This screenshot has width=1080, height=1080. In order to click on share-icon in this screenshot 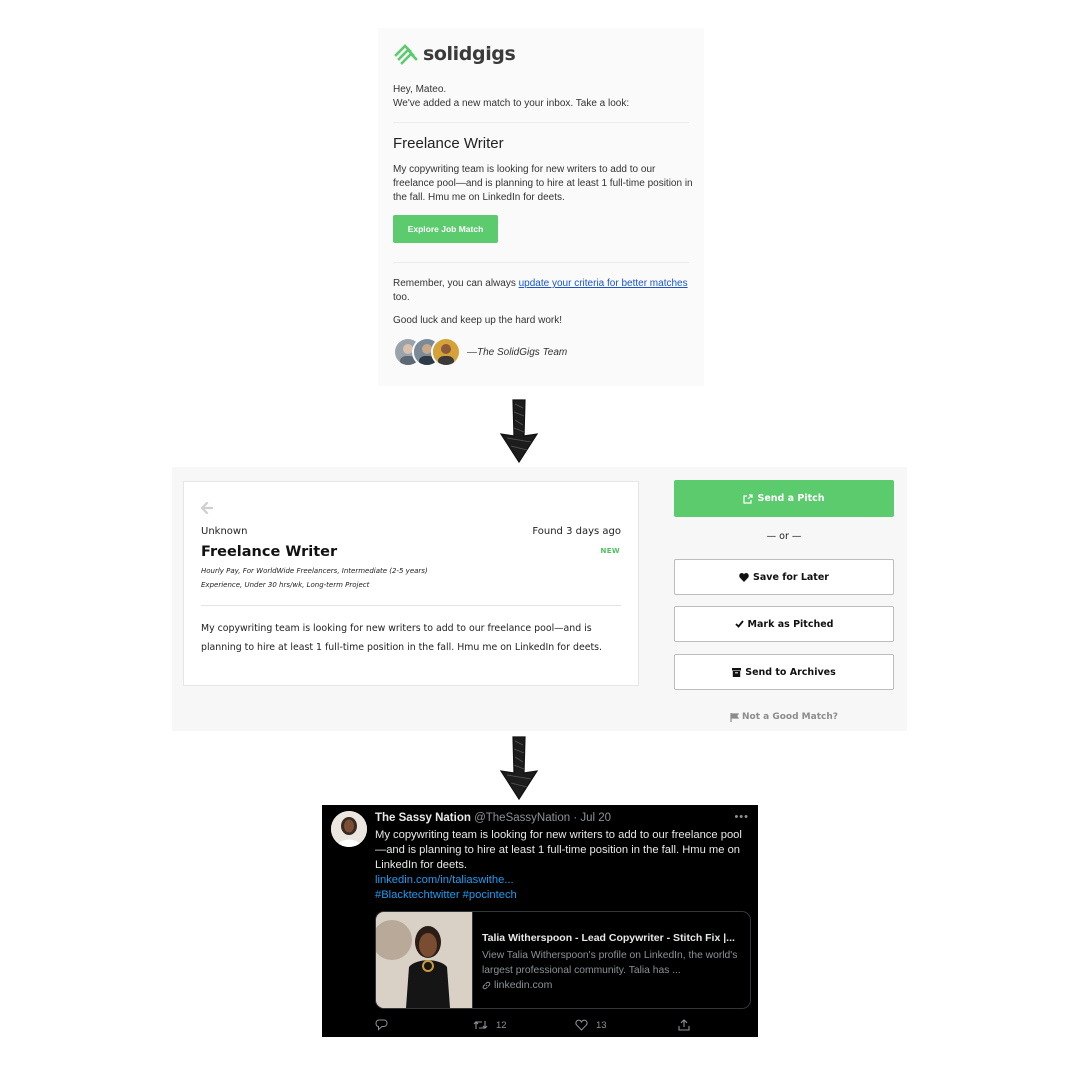, I will do `click(684, 1025)`.